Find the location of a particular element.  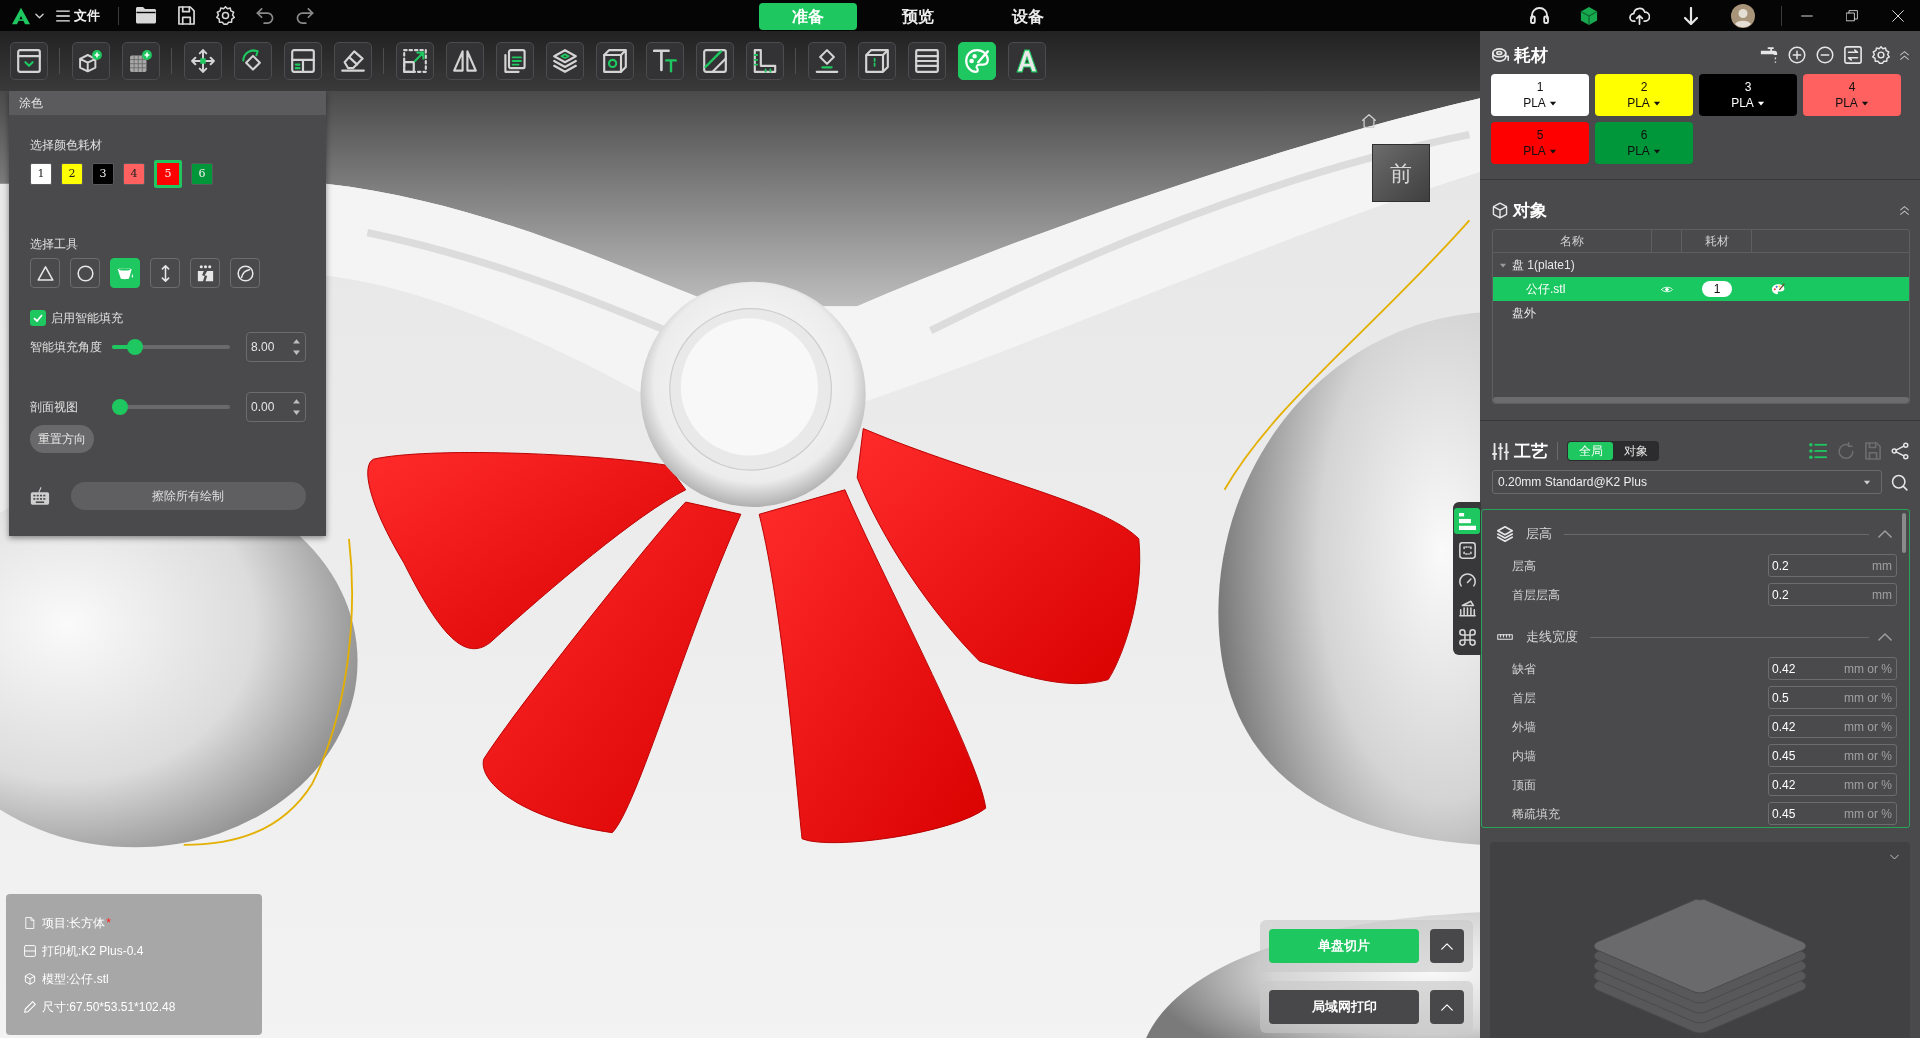

filament-swatch: 2 is located at coordinates (72, 174).